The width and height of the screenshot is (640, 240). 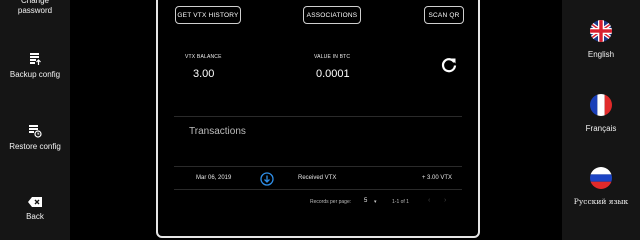 I want to click on previous-page-icon: ‹, so click(x=429, y=200).